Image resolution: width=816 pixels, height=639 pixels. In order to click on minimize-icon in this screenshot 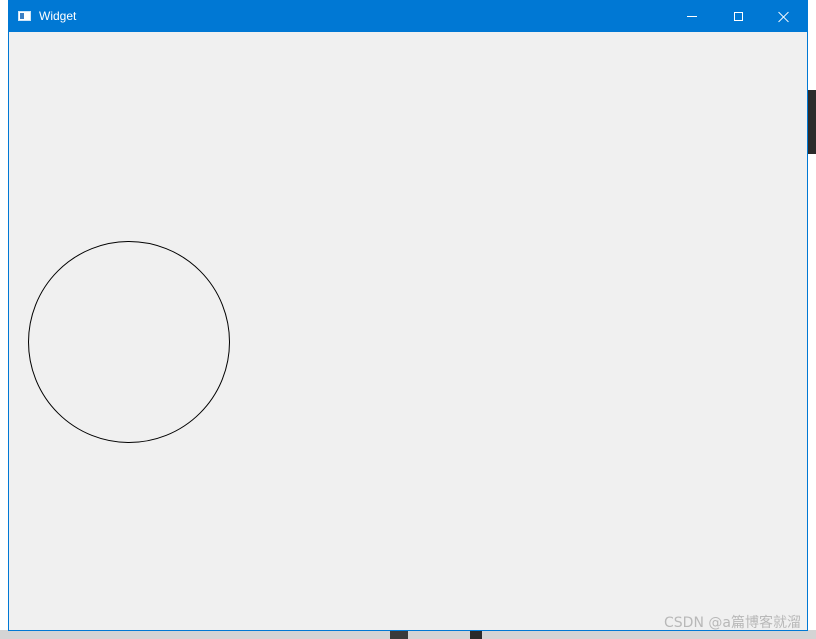, I will do `click(692, 16)`.